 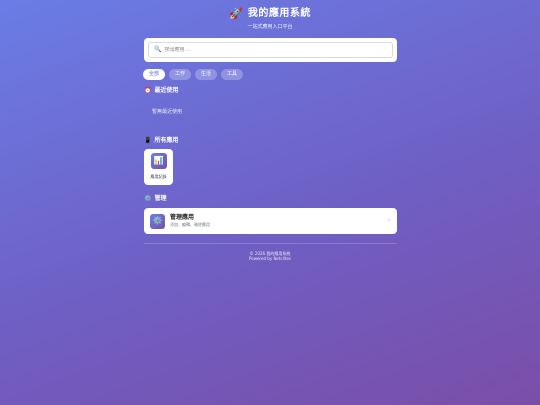 I want to click on manage-section-label: 管理, so click(x=160, y=198).